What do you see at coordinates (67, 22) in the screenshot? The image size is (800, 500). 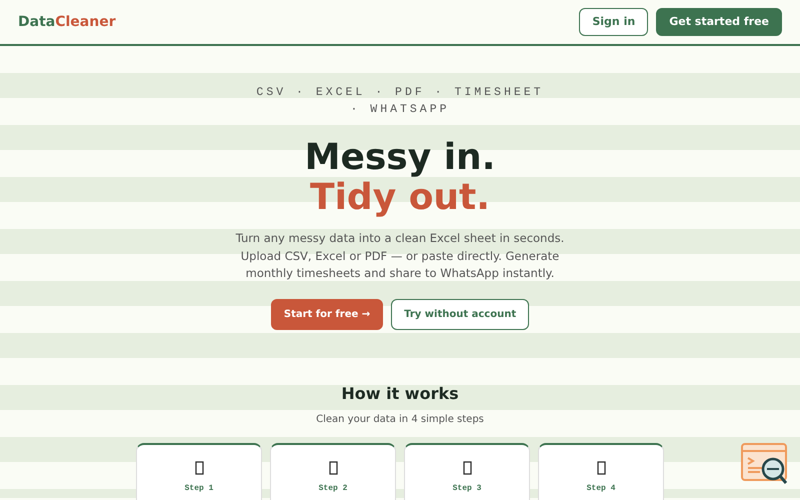 I see `brand-logo: DataCleaner` at bounding box center [67, 22].